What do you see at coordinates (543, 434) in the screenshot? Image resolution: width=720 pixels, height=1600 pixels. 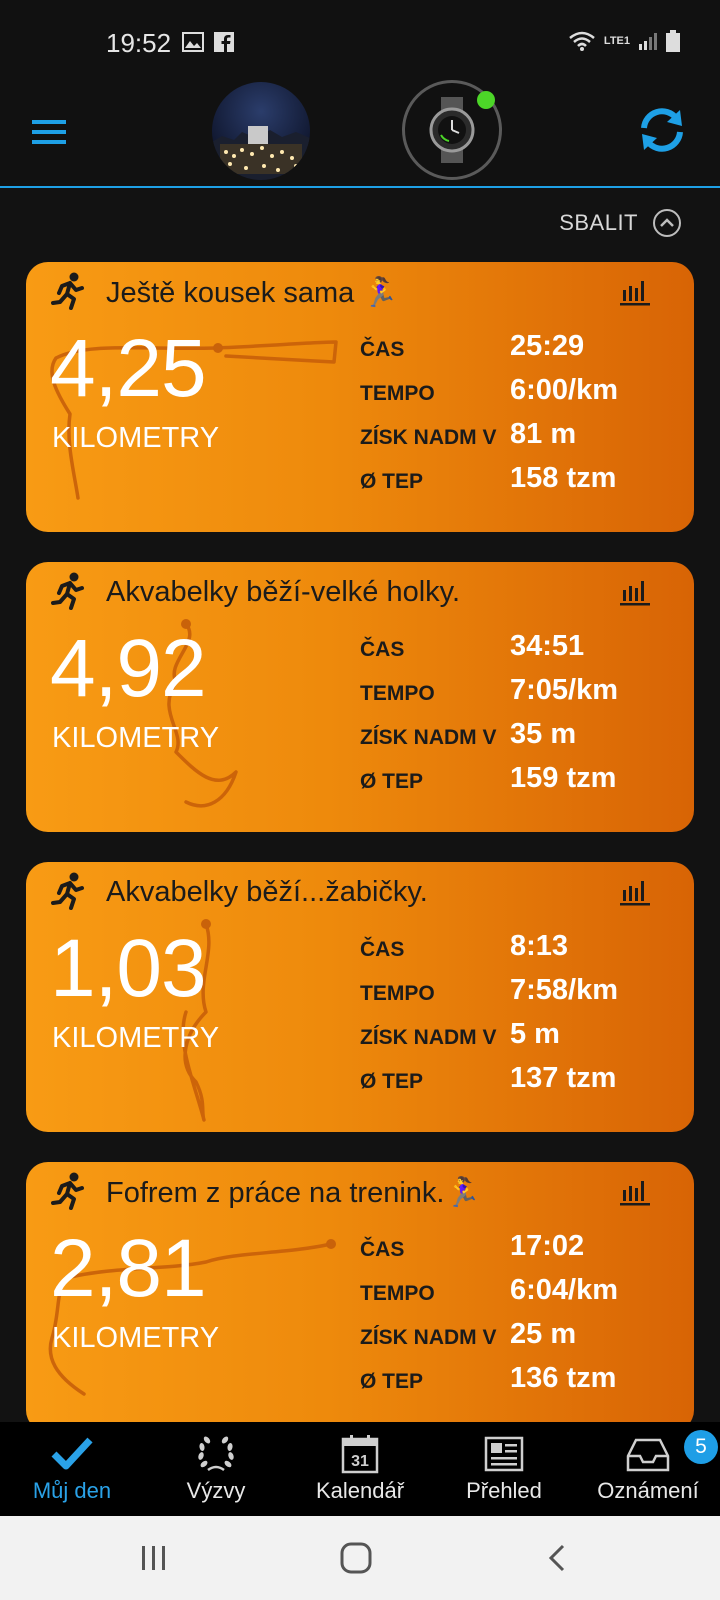 I see `elevation-value: 81 m` at bounding box center [543, 434].